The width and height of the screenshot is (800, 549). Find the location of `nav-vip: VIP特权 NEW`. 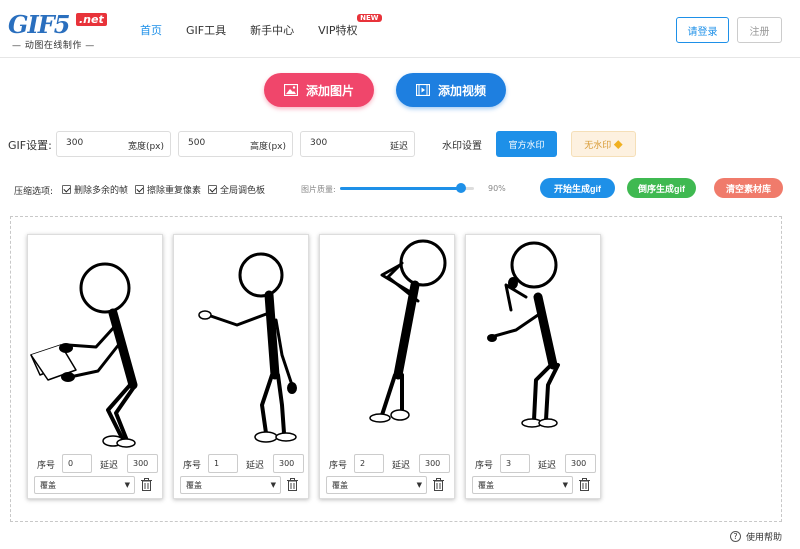

nav-vip: VIP特权 NEW is located at coordinates (350, 26).